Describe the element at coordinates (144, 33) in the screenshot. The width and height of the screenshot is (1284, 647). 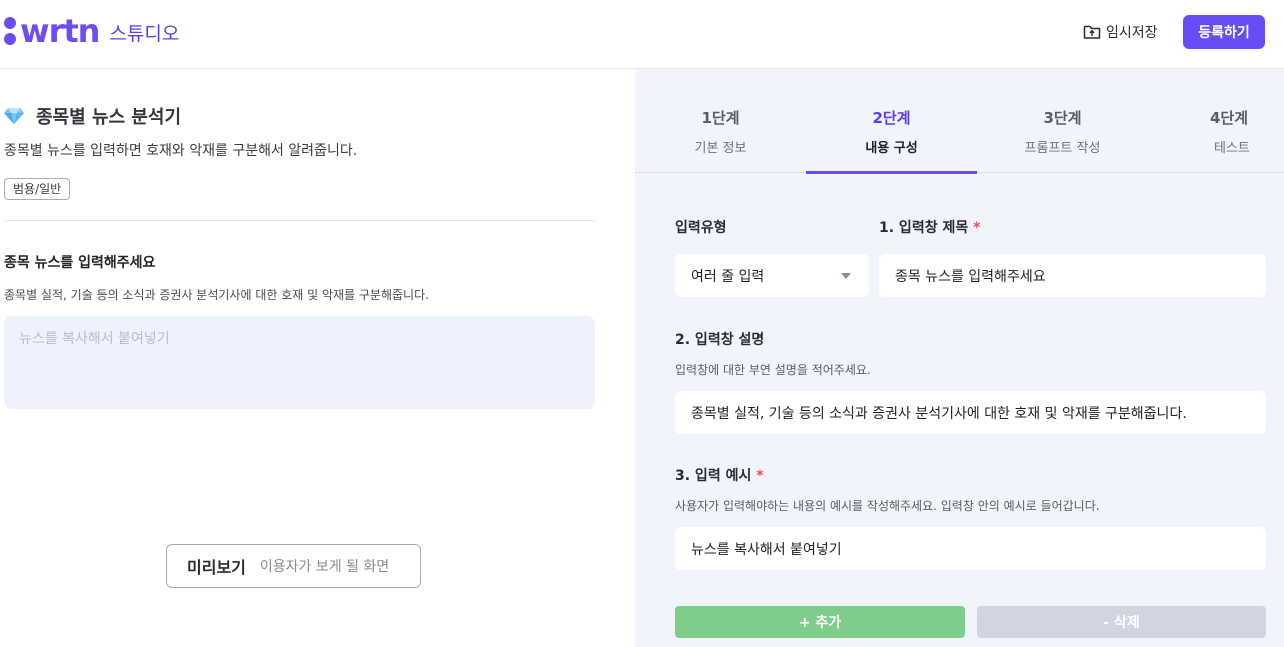
I see `studio-label: 스튜디오` at that location.